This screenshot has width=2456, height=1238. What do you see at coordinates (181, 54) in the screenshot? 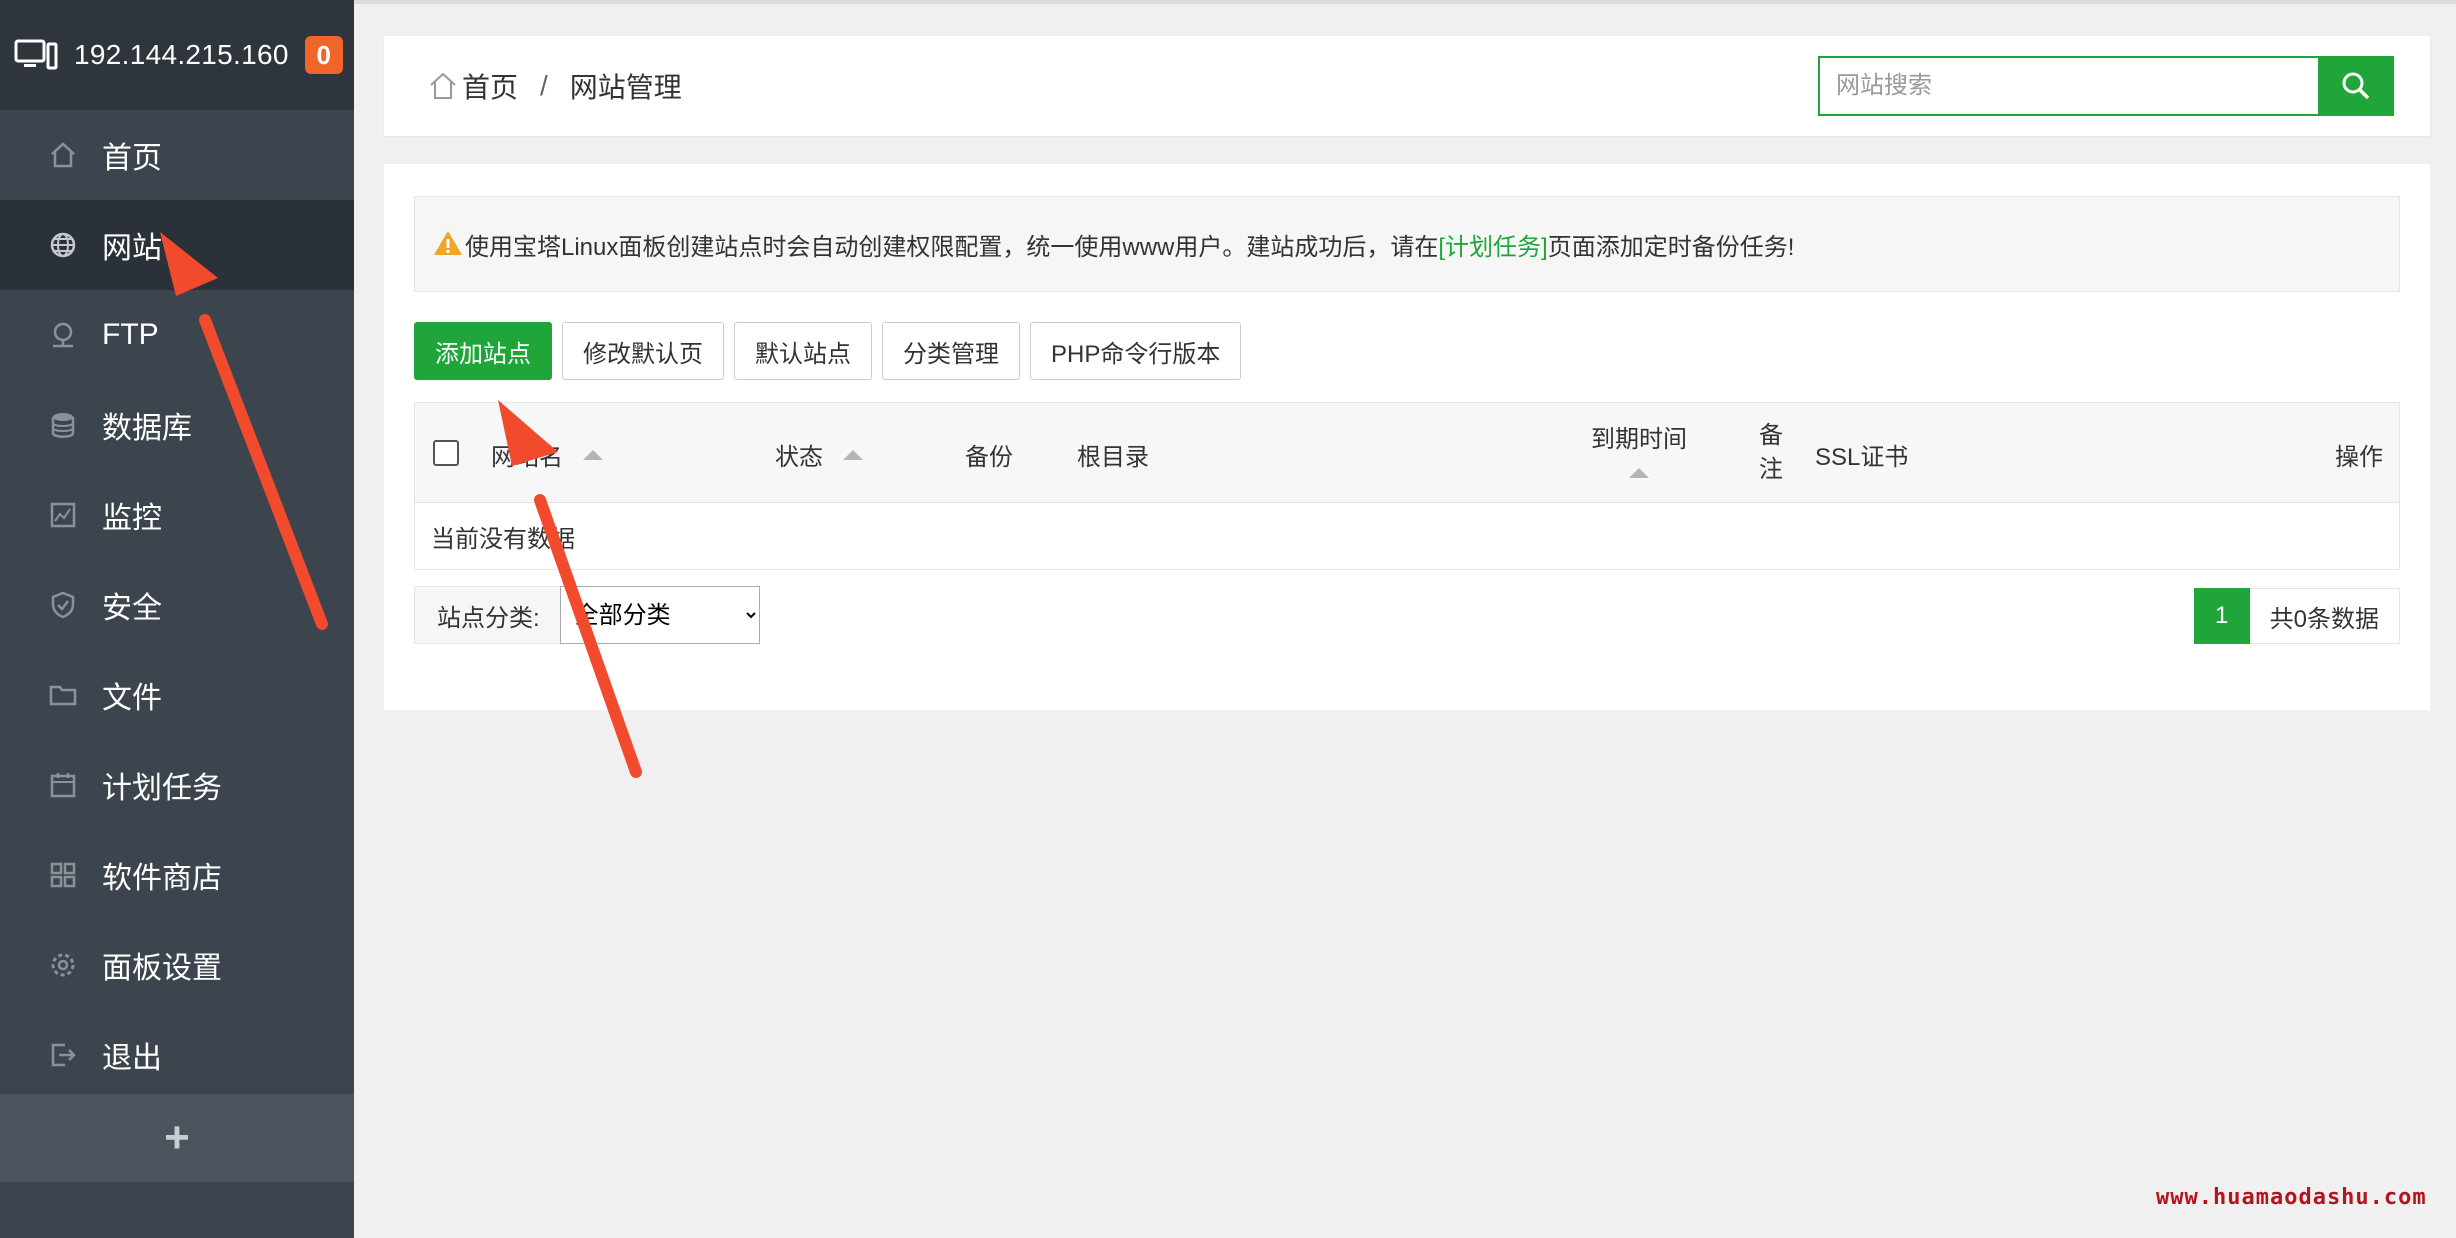
I see `server-ip: 192.144.215.160` at bounding box center [181, 54].